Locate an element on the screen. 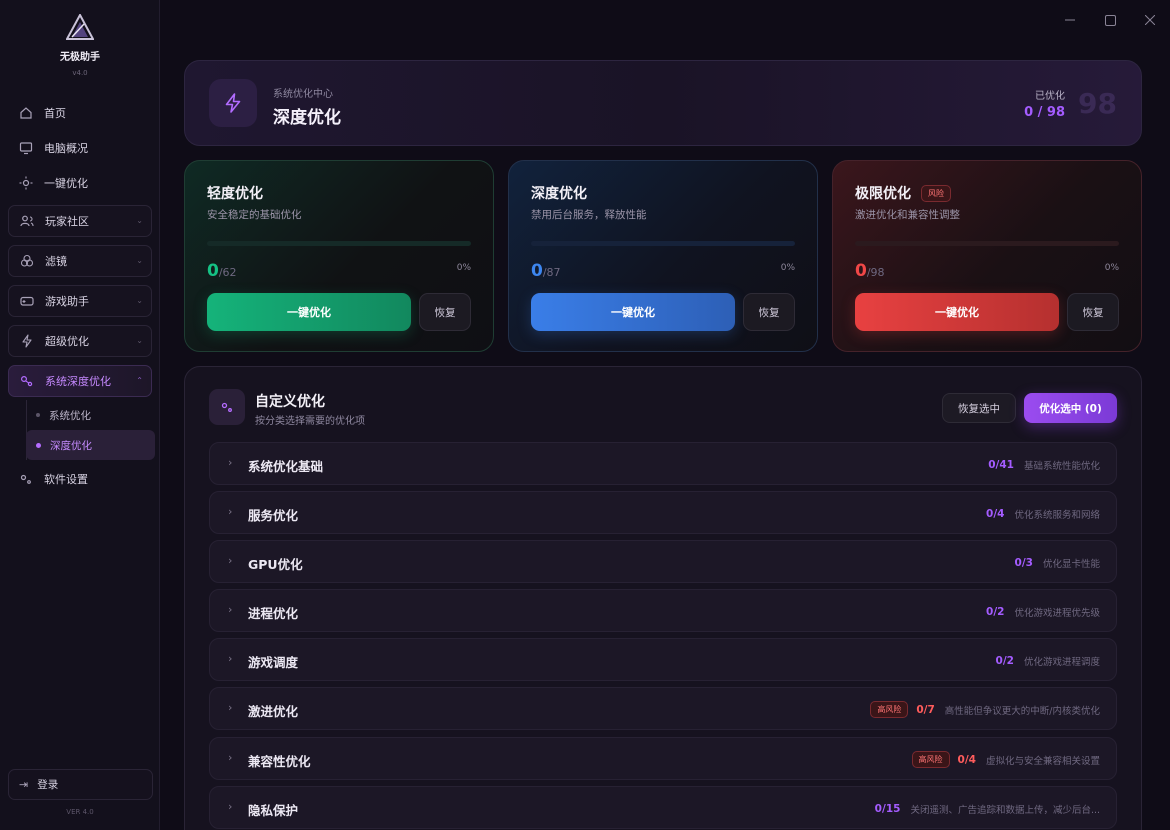 This screenshot has height=830, width=1170. sidebar-item-label: 电脑概况 is located at coordinates (66, 148).